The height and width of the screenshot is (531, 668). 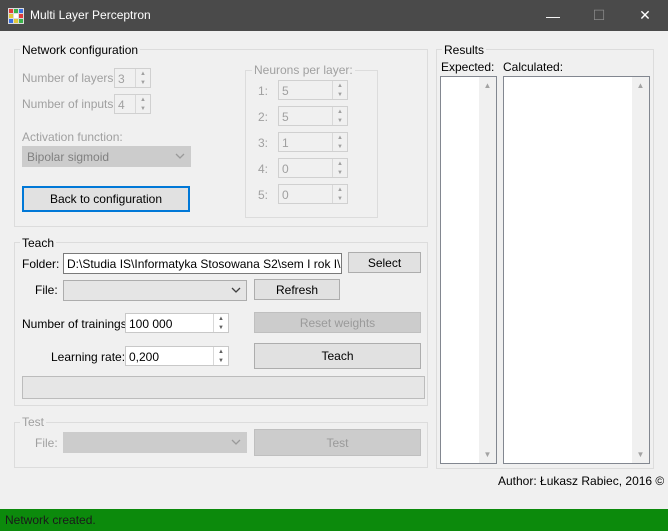 What do you see at coordinates (132, 78) in the screenshot?
I see `layers-spinner: 3 ▲ ▼` at bounding box center [132, 78].